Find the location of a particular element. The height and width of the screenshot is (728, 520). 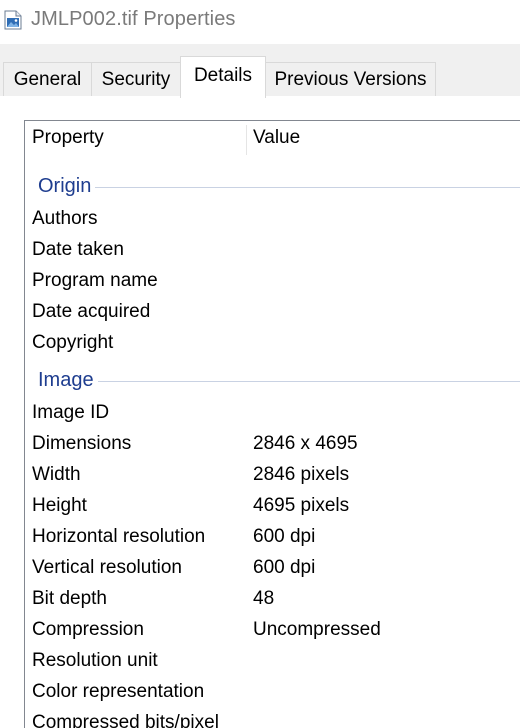

property-name: Compressed bits/pixel is located at coordinates (125, 720).